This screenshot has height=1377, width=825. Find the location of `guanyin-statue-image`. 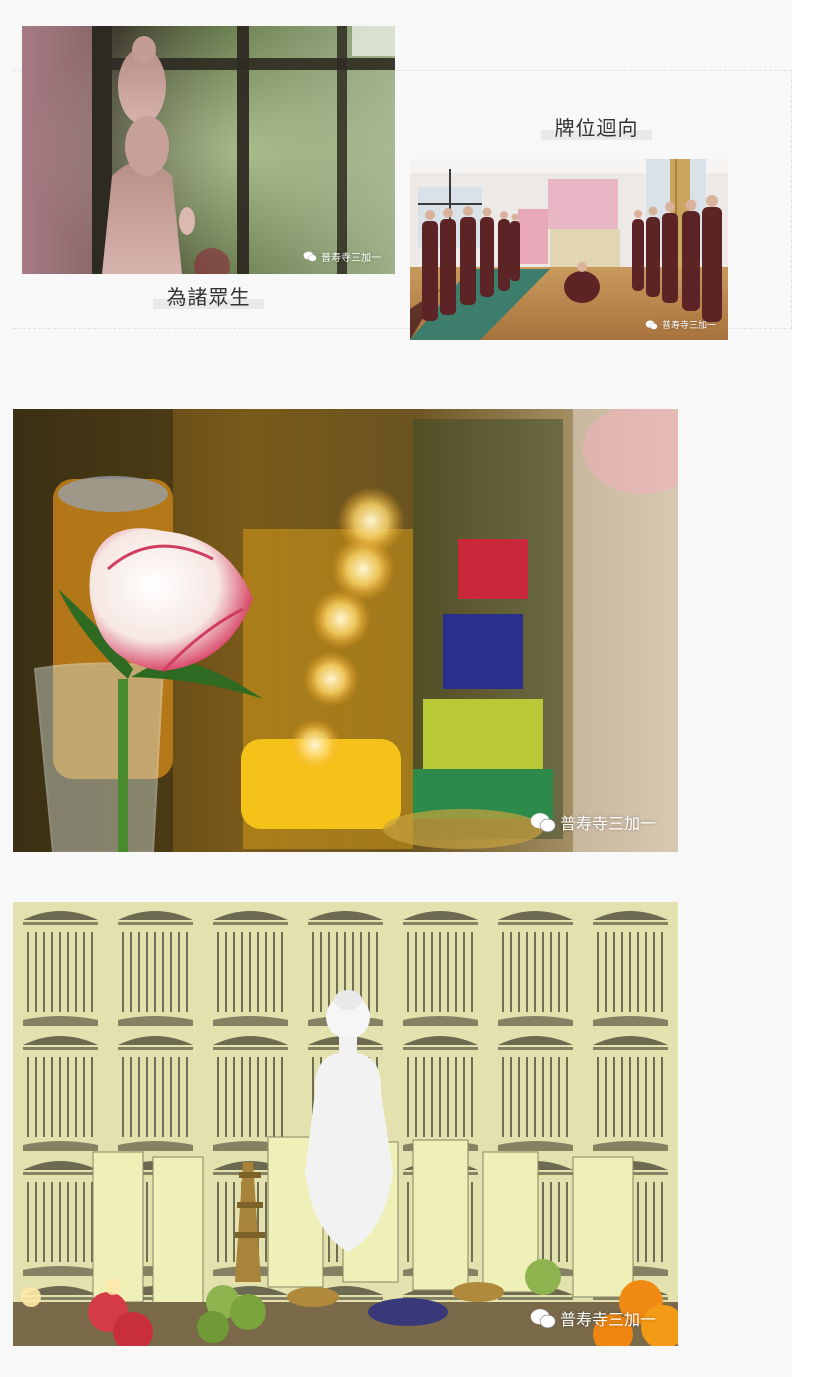

guanyin-statue-image is located at coordinates (208, 150).